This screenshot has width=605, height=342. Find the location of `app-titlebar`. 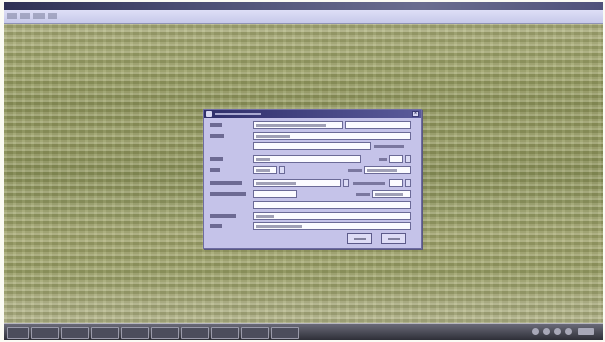

app-titlebar is located at coordinates (303, 6).